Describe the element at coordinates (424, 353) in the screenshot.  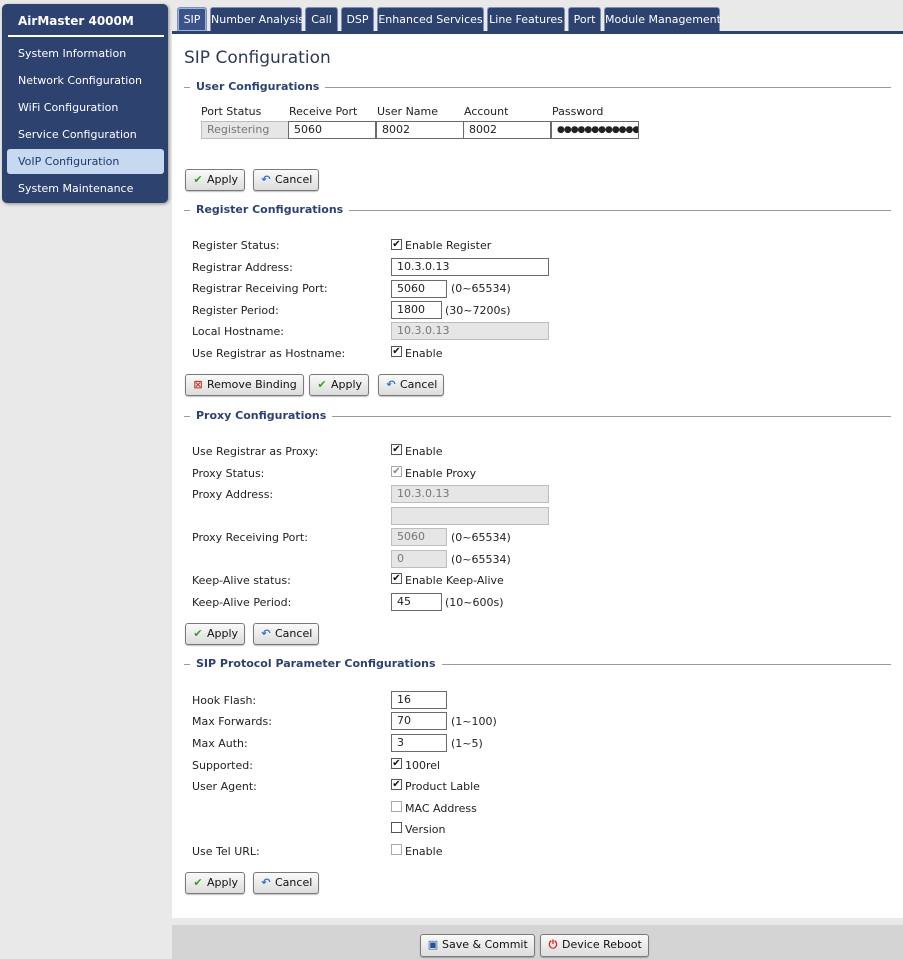
I see `use-registrar-hostname-enable: Enable` at that location.